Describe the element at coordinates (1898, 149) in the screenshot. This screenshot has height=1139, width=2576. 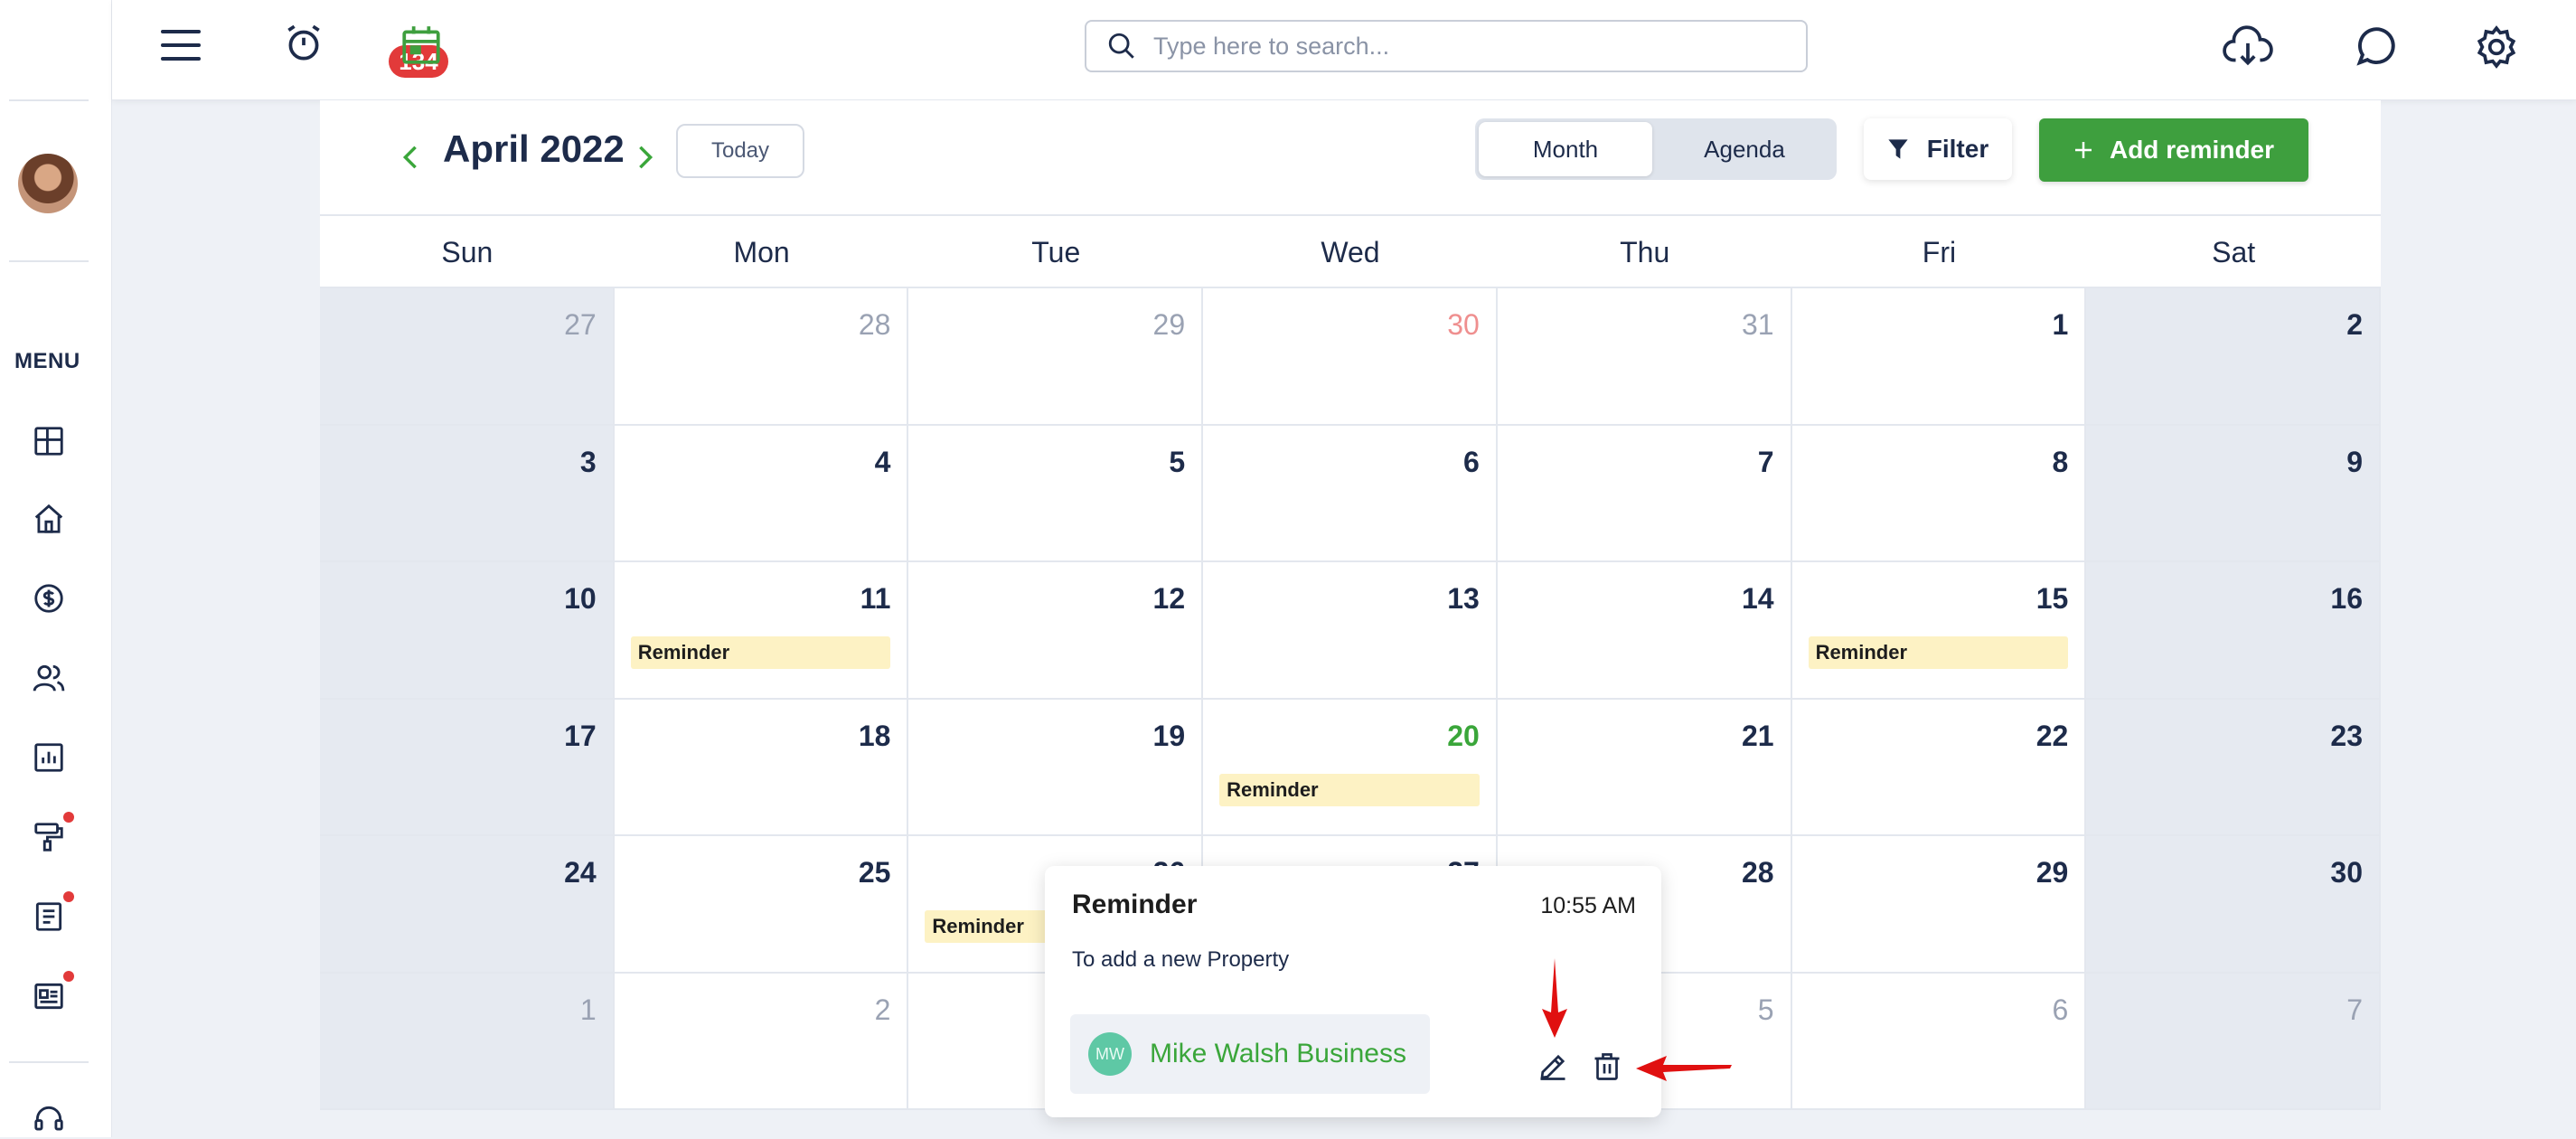
I see `filter-icon` at that location.